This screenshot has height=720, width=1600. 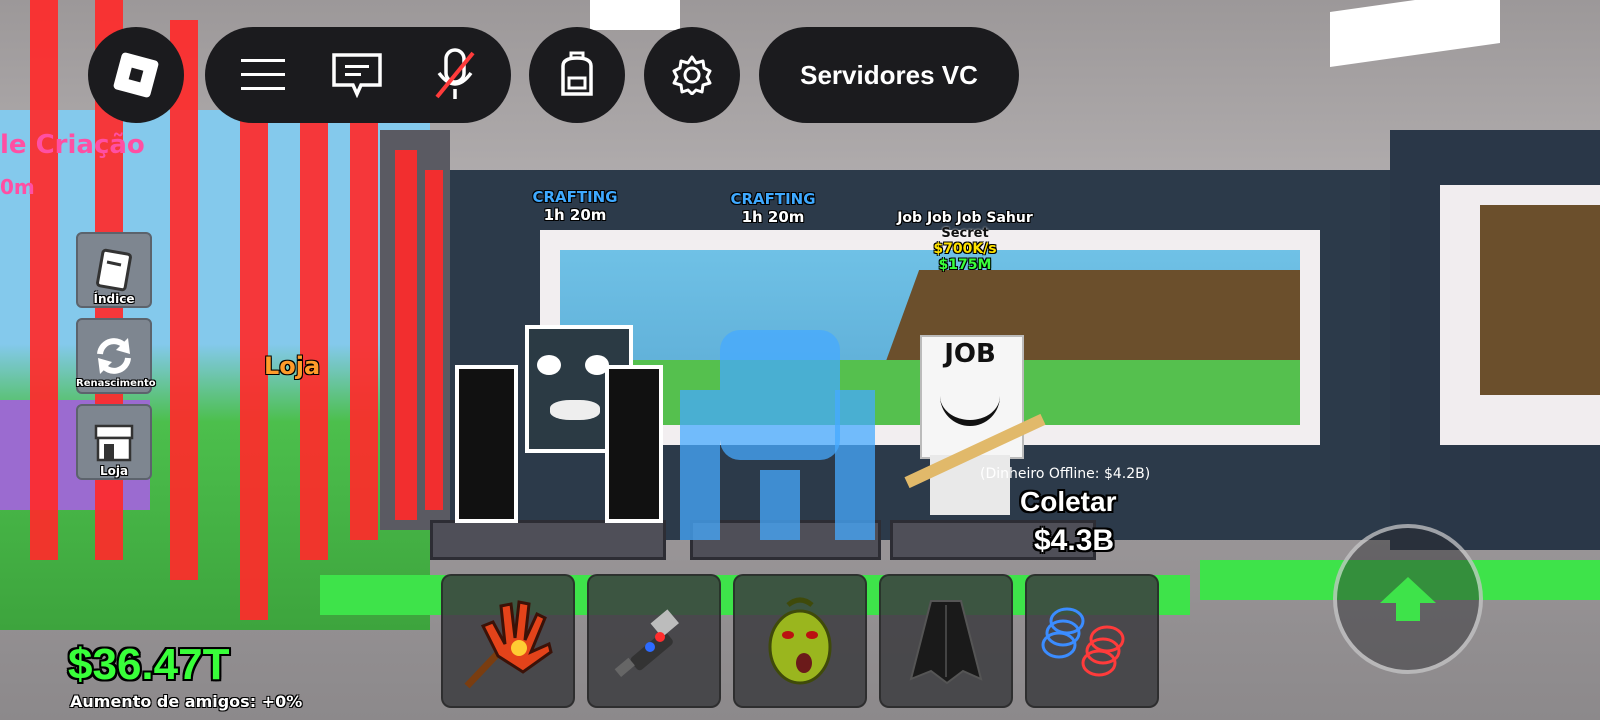 I want to click on brainrot-character-crafting, so click(x=777, y=437).